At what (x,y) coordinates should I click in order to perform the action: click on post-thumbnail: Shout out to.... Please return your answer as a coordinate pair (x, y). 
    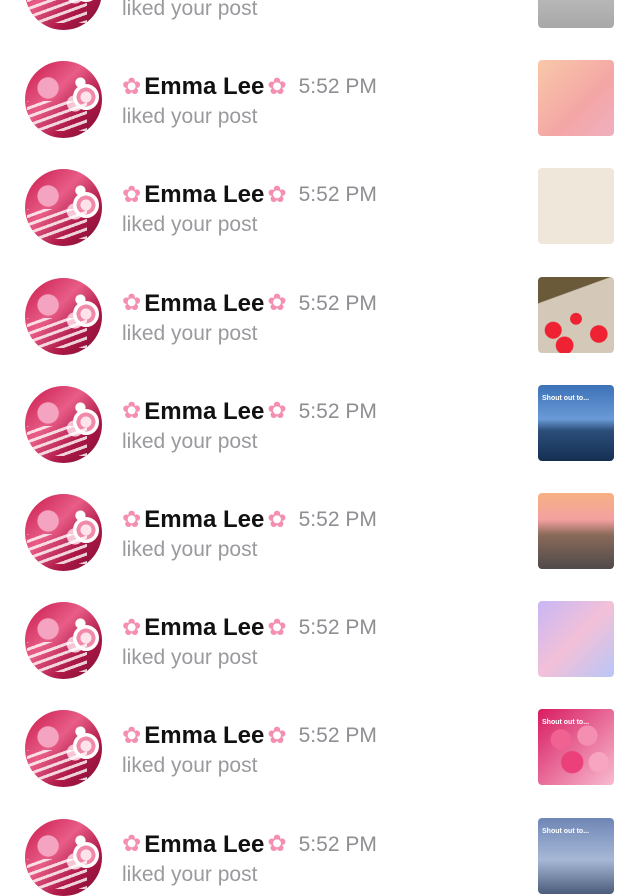
    Looking at the image, I should click on (576, 855).